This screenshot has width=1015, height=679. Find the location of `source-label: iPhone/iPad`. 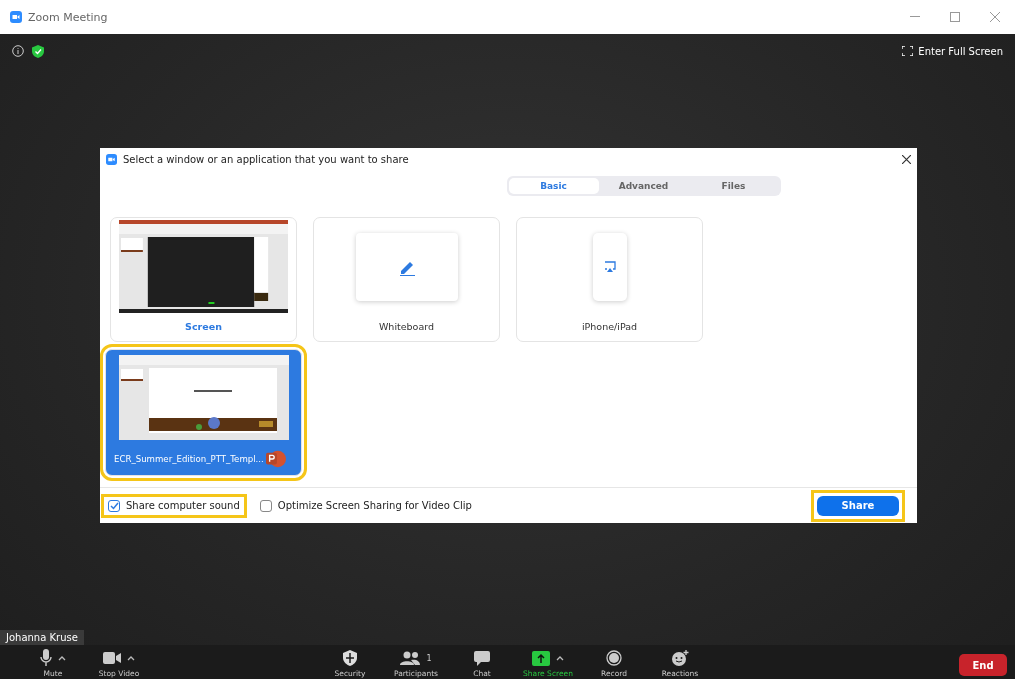

source-label: iPhone/iPad is located at coordinates (609, 326).